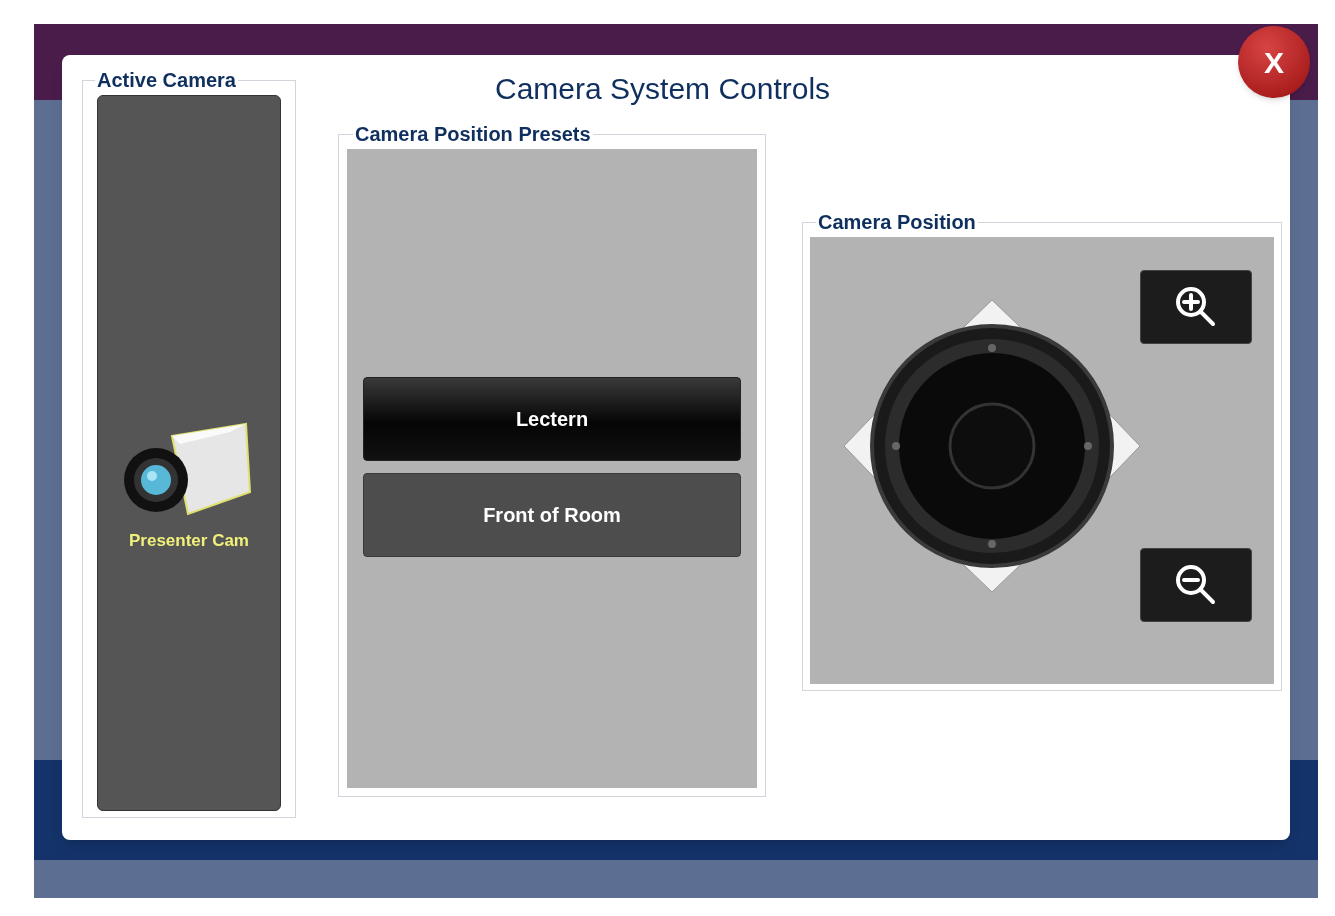 The image size is (1335, 916). What do you see at coordinates (663, 89) in the screenshot?
I see `dialog-title: Camera System Controls` at bounding box center [663, 89].